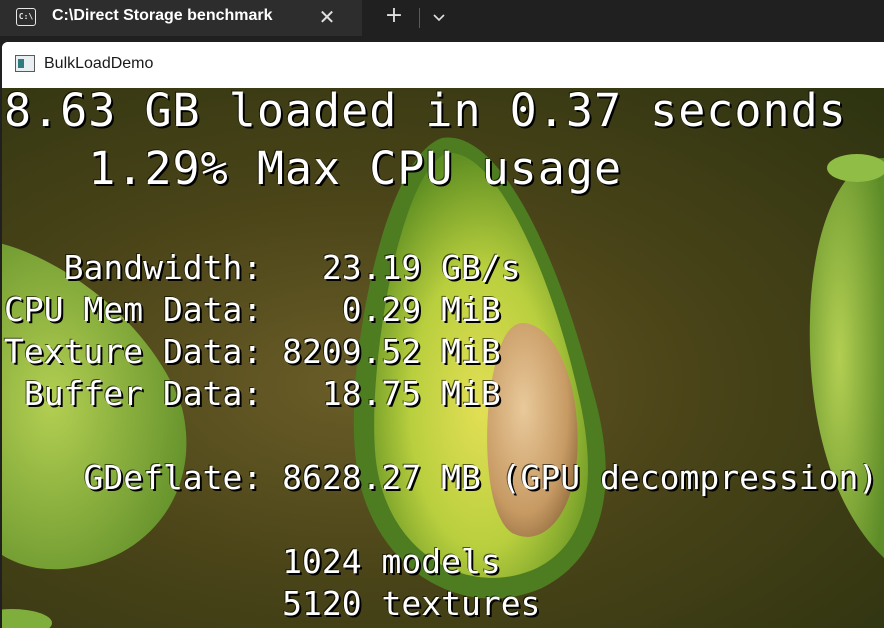 This screenshot has height=628, width=884. What do you see at coordinates (252, 309) in the screenshot?
I see `cpu-mem-data-text: CPU Mem Data: 0.29 MiB` at bounding box center [252, 309].